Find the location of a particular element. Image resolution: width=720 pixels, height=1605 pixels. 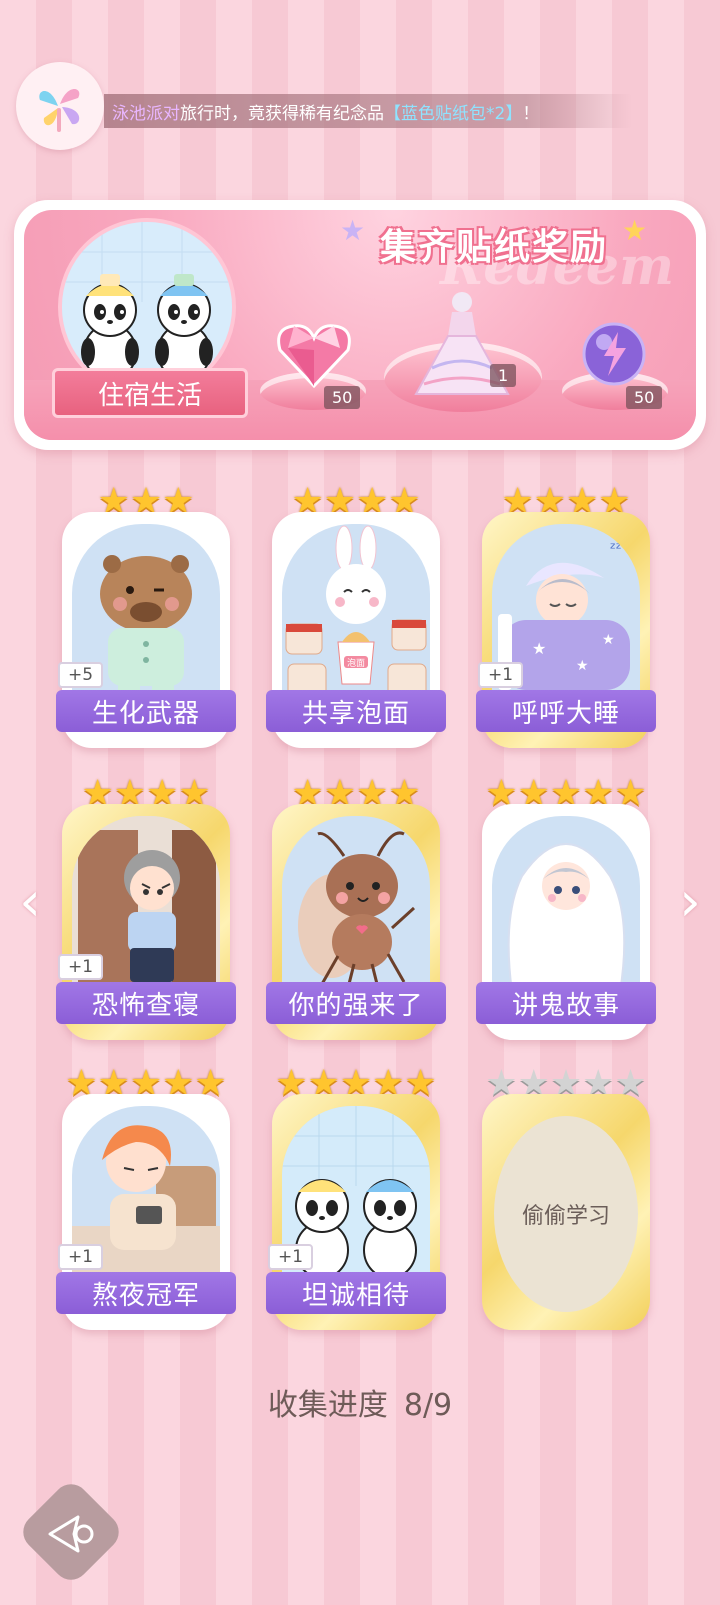

sticker-name: 熬夜冠军 is located at coordinates (146, 1293).